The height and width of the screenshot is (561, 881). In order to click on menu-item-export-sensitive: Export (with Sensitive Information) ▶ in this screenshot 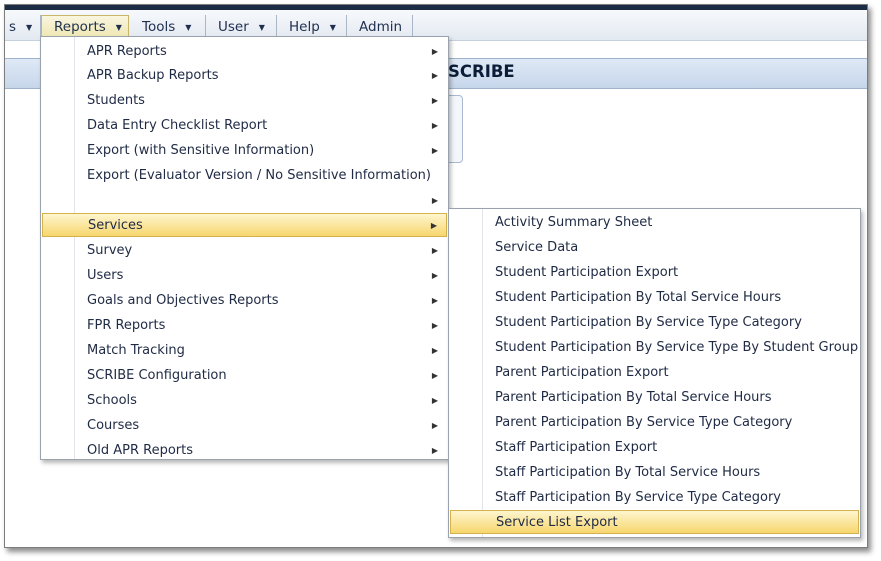, I will do `click(244, 150)`.